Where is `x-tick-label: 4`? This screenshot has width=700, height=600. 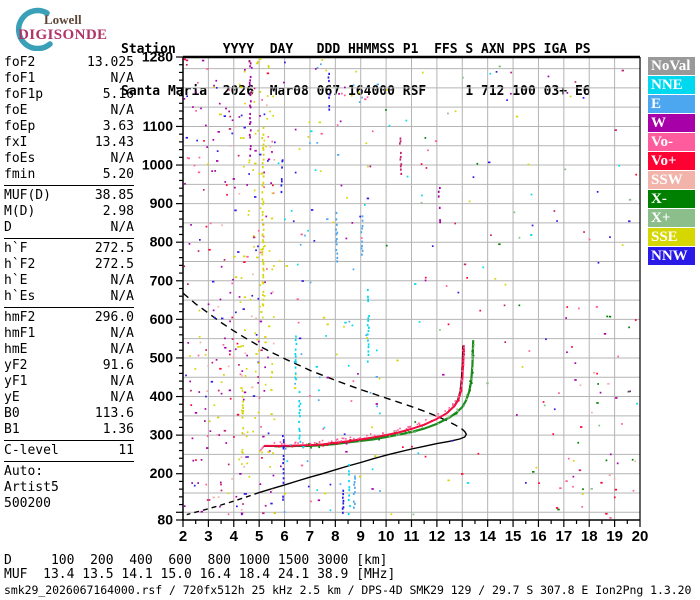 x-tick-label: 4 is located at coordinates (234, 536).